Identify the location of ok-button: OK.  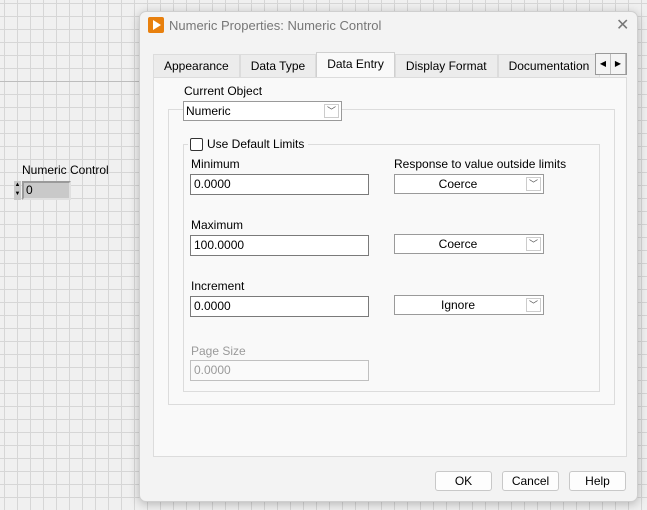
(463, 481).